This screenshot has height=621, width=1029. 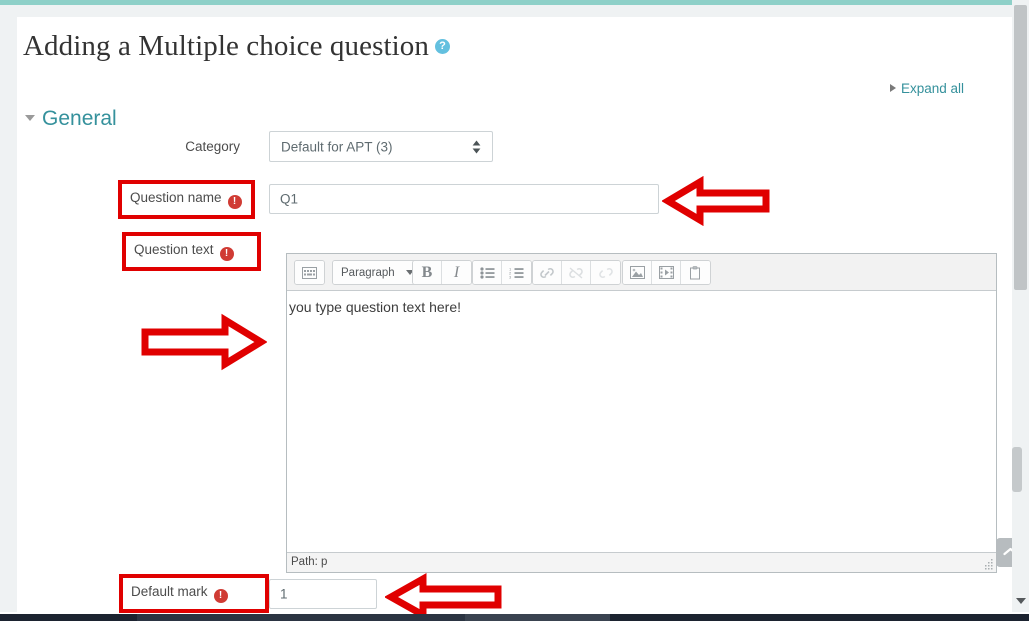 I want to click on toolbar-group-expand, so click(x=309, y=272).